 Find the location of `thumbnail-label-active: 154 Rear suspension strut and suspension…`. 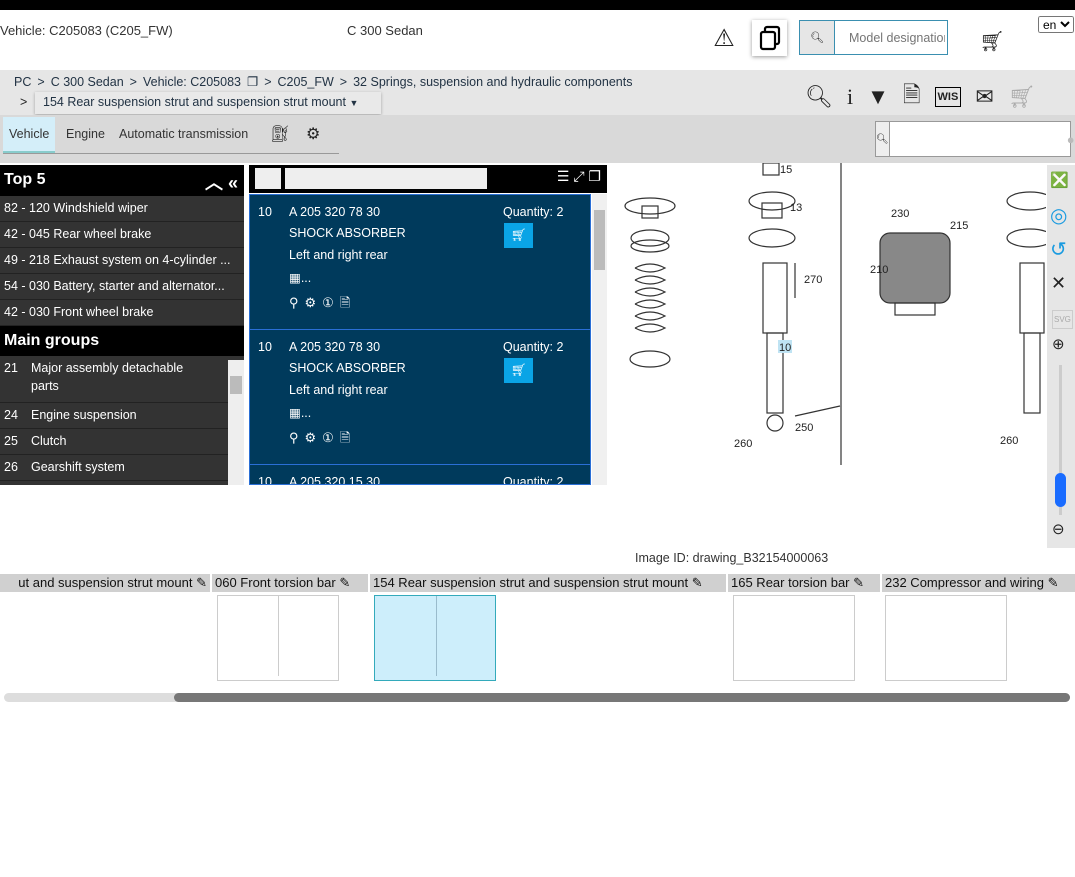

thumbnail-label-active: 154 Rear suspension strut and suspension… is located at coordinates (548, 583).